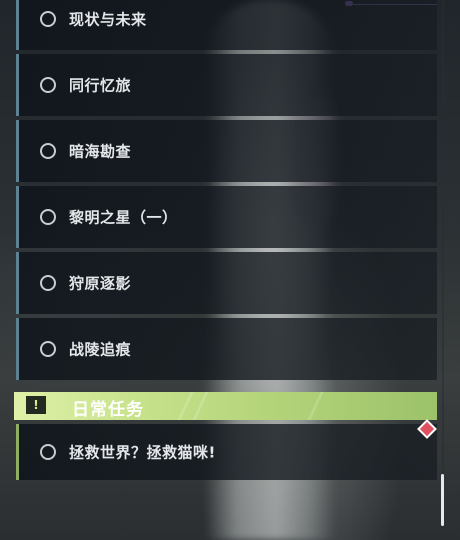 The image size is (460, 540). Describe the element at coordinates (226, 452) in the screenshot. I see `daily-quest-item-0: 拯救世界？拯救猫咪!` at that location.